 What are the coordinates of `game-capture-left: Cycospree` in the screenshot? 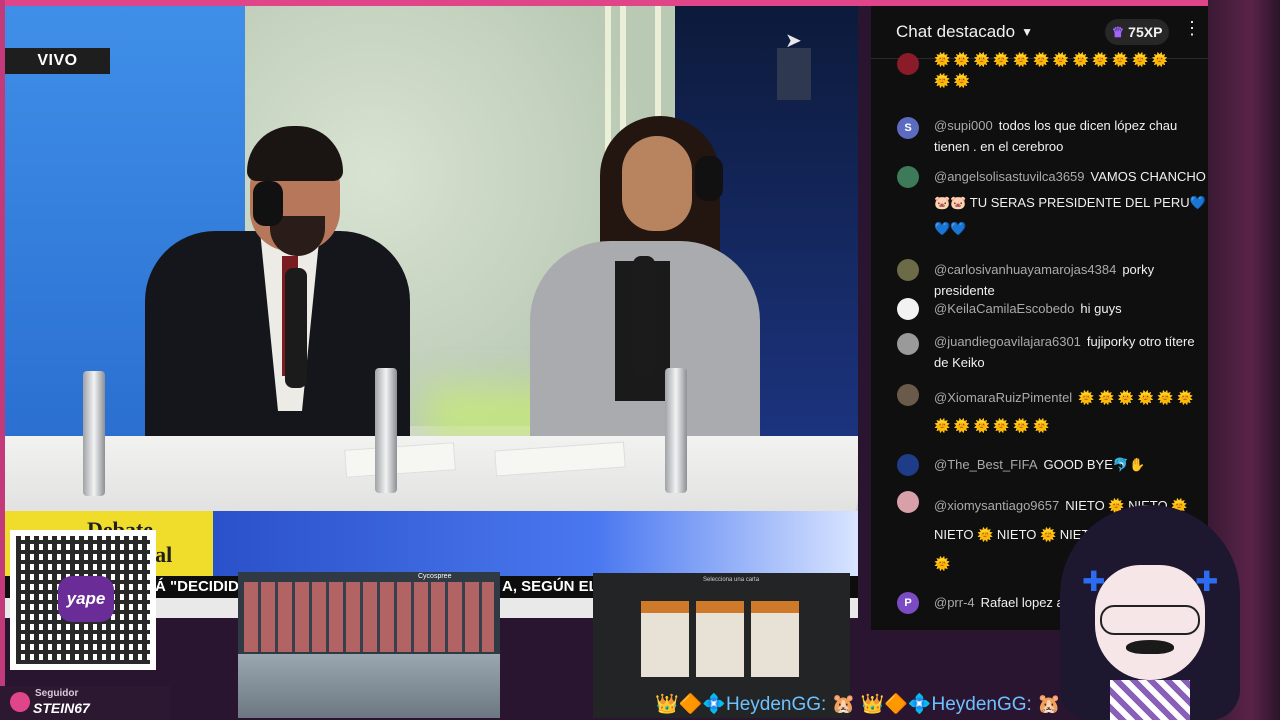 It's located at (369, 645).